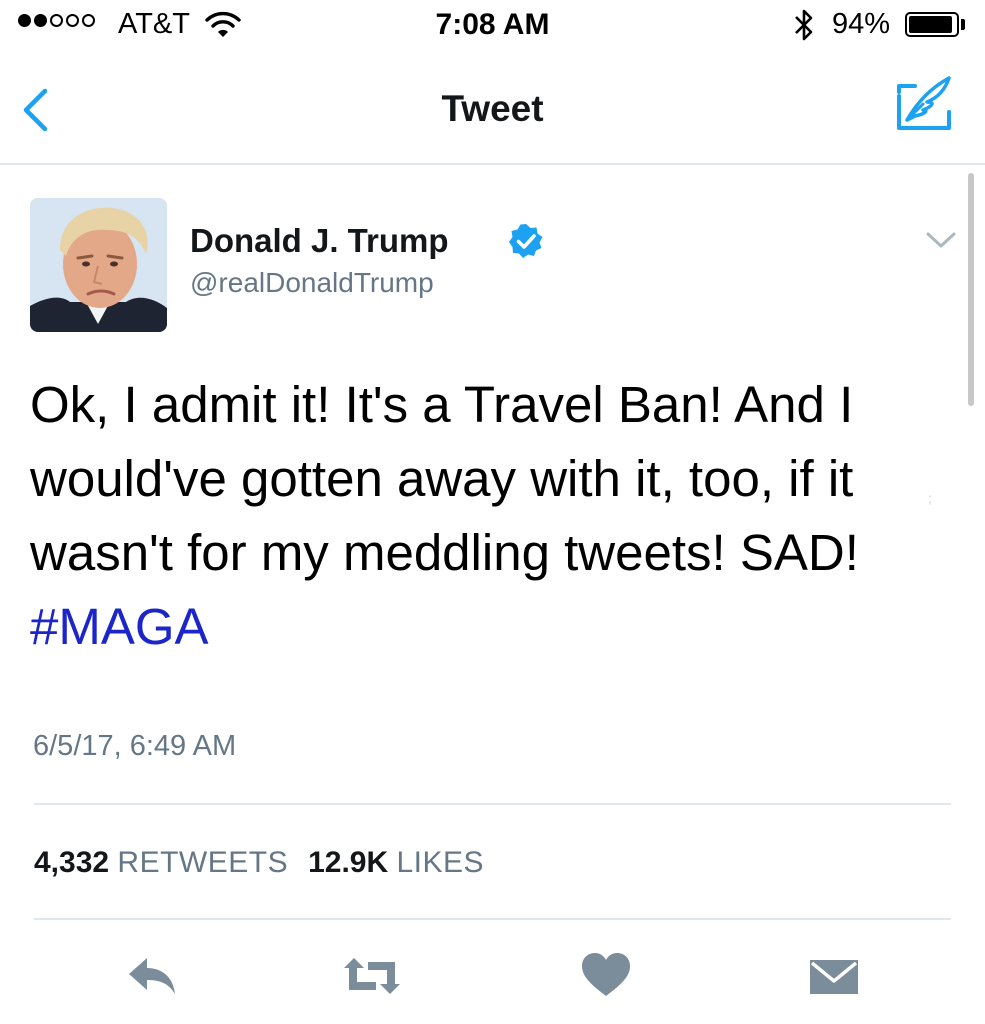 The image size is (985, 1024). I want to click on retweets-stat: 4,332 RETWEETS, so click(161, 862).